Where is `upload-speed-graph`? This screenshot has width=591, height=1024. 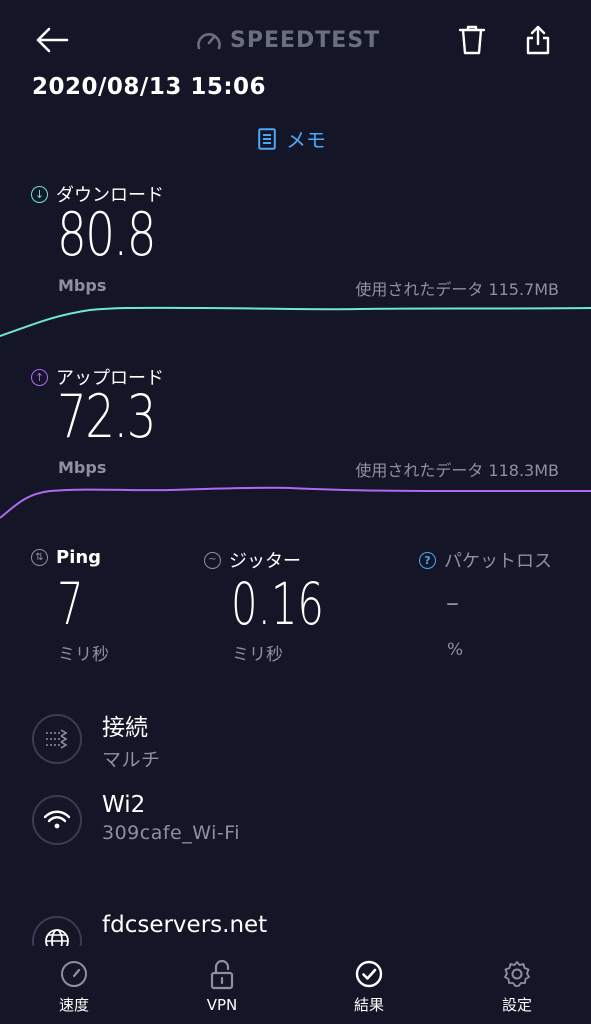 upload-speed-graph is located at coordinates (295, 502).